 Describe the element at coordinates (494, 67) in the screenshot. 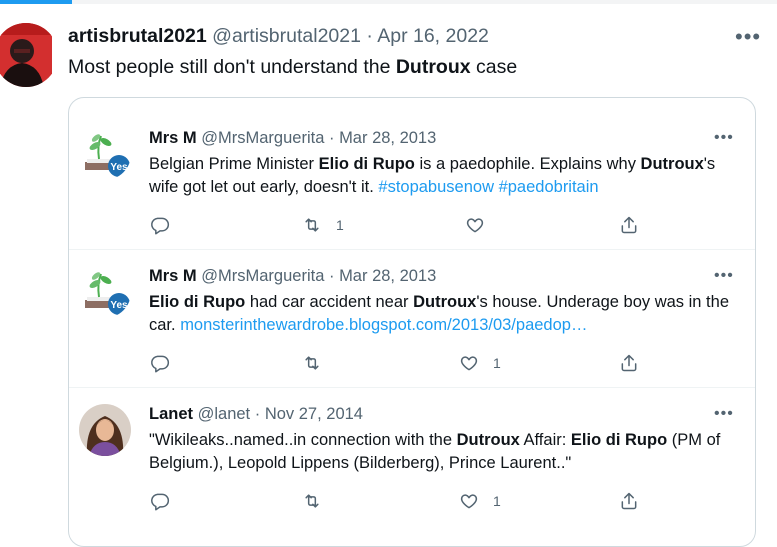

I see `text-segment: case` at that location.